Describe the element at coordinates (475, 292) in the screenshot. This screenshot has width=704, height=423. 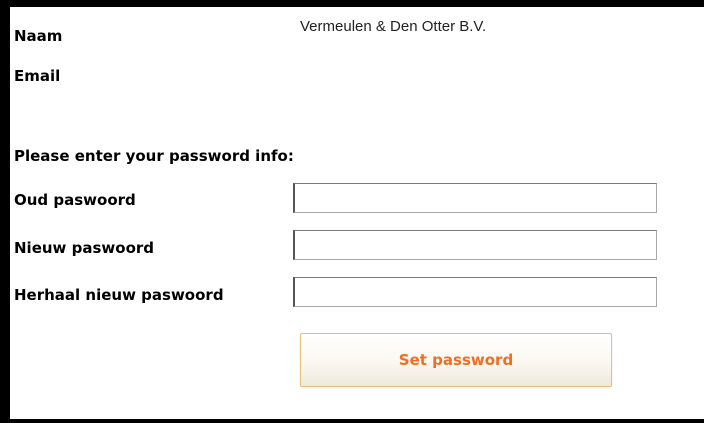
I see `repeat-password-field` at that location.